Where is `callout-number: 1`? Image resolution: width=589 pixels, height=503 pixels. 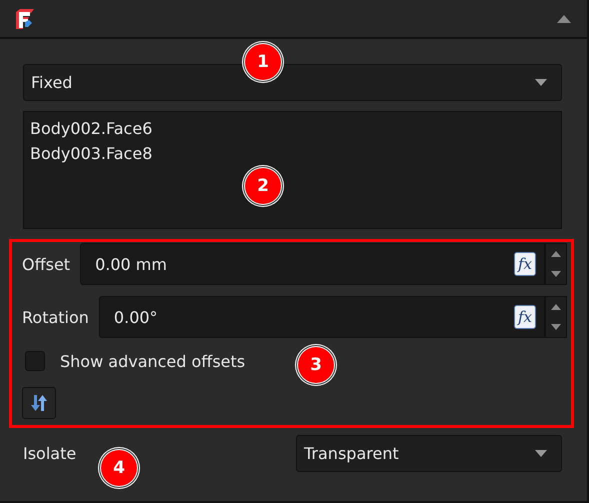
callout-number: 1 is located at coordinates (263, 62).